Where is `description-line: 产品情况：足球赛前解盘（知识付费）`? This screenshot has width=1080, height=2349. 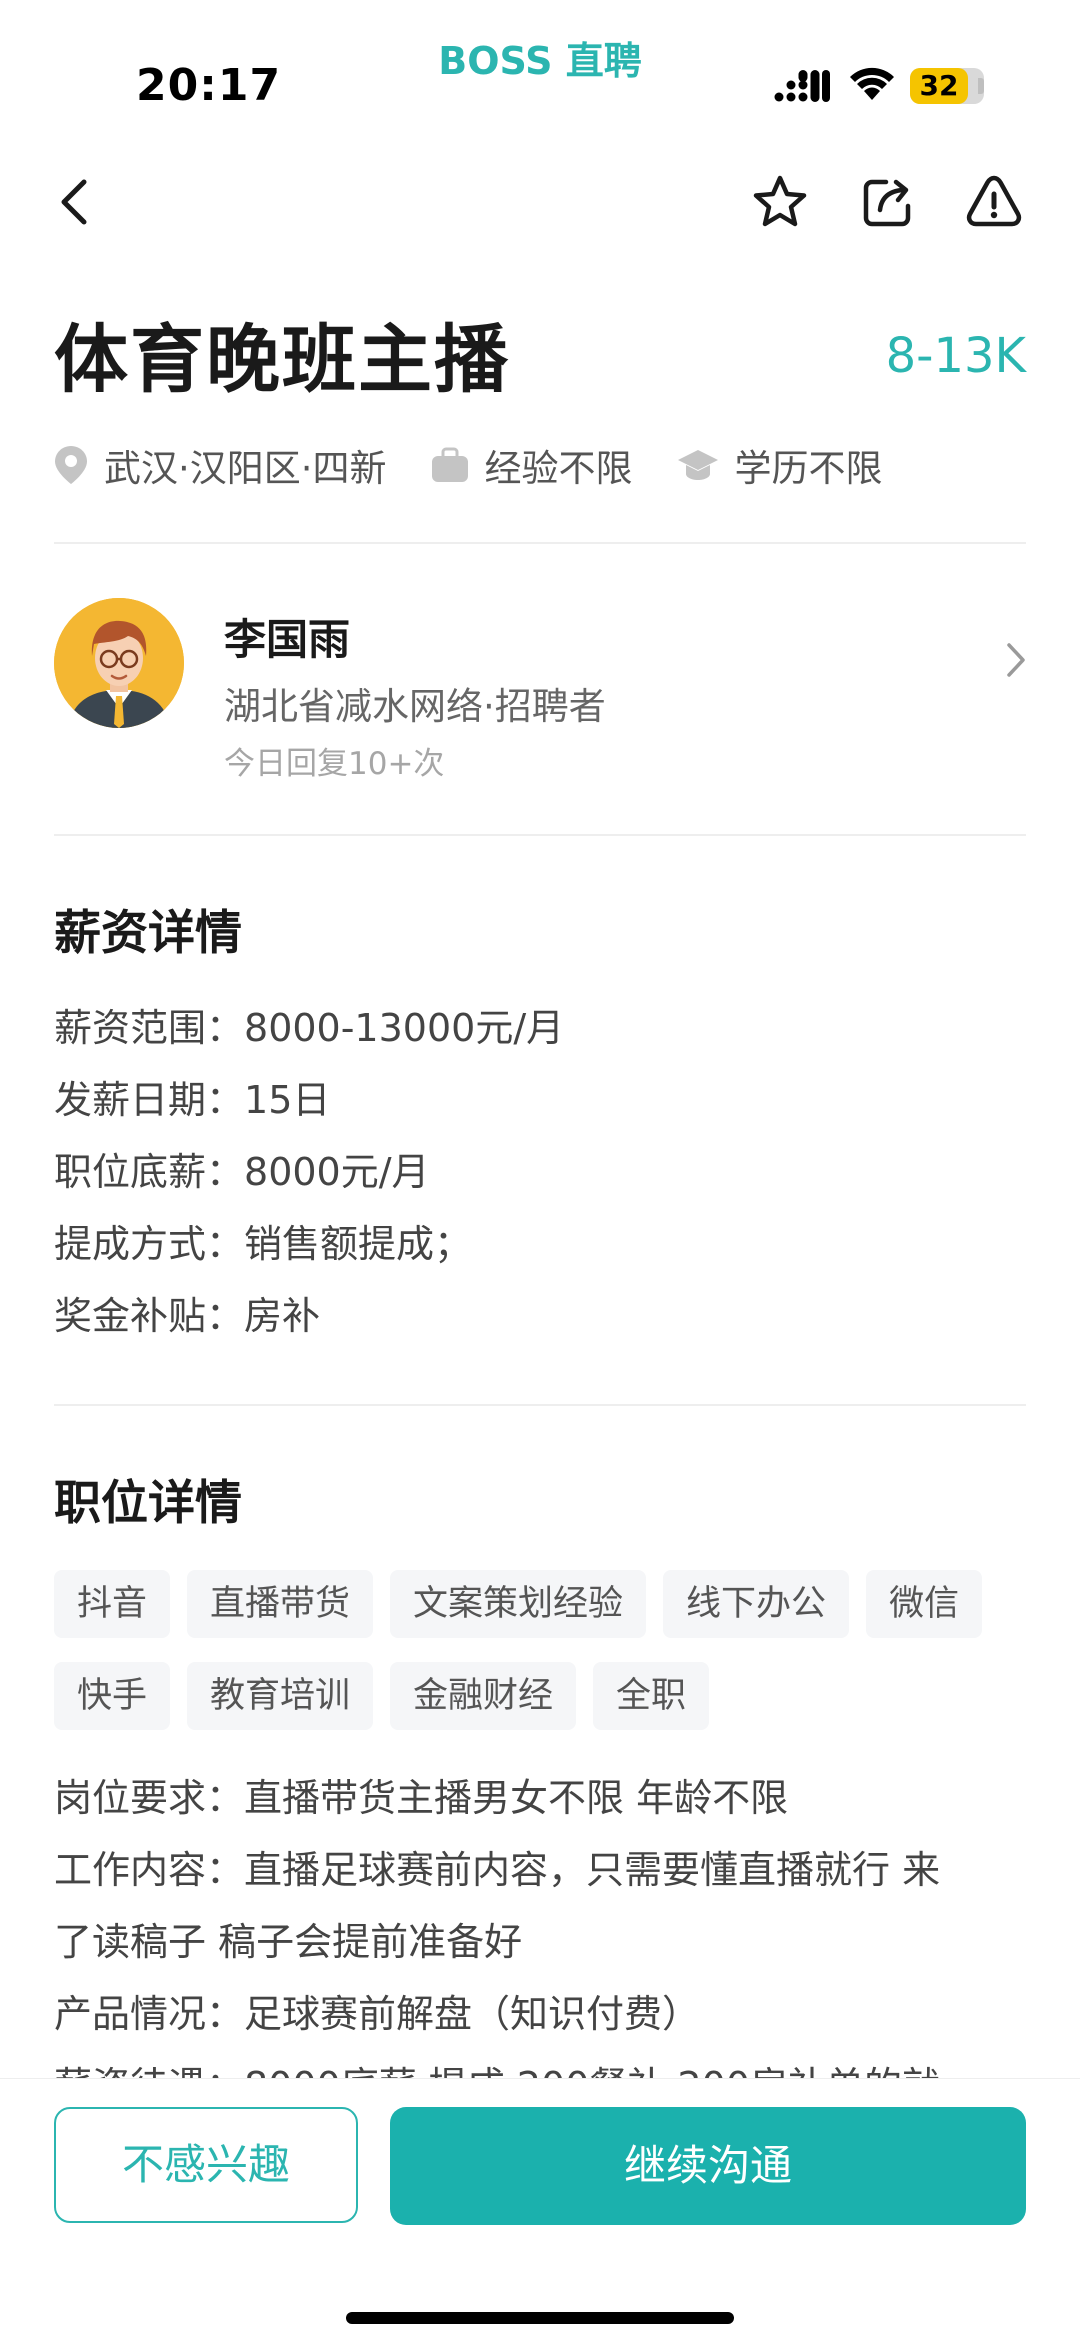 description-line: 产品情况：足球赛前解盘（知识付费） is located at coordinates (377, 2014).